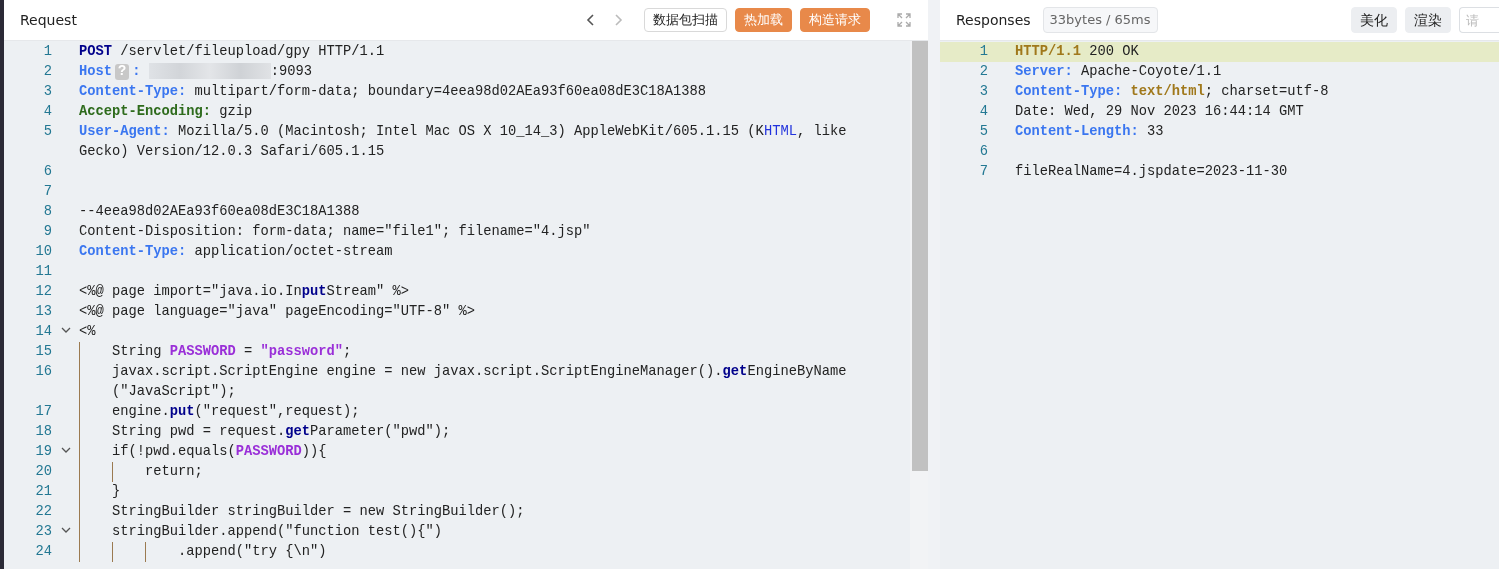 This screenshot has width=1499, height=569. Describe the element at coordinates (43, 292) in the screenshot. I see `line-number: 12` at that location.